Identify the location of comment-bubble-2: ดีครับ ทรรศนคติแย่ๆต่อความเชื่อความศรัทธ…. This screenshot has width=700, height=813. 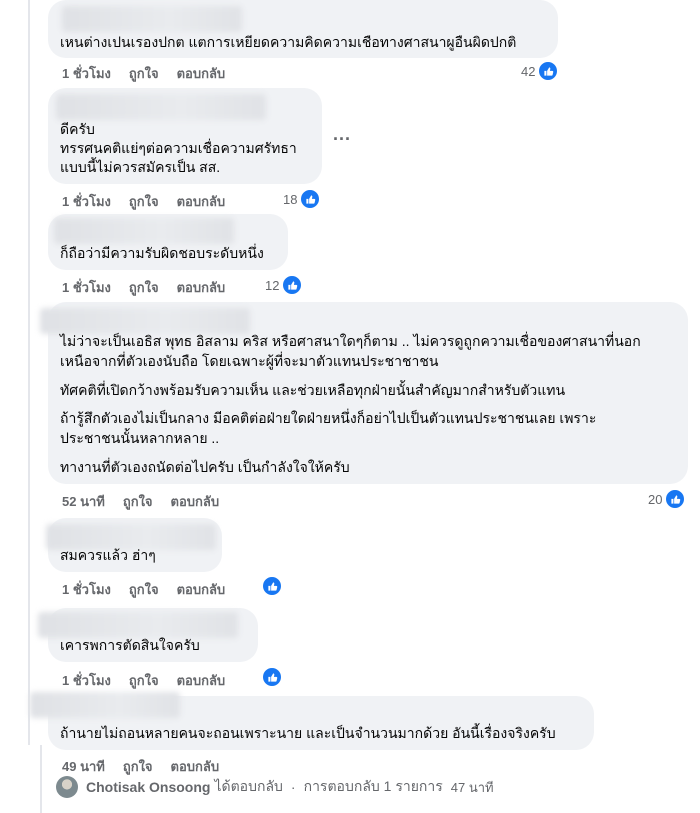
(185, 136).